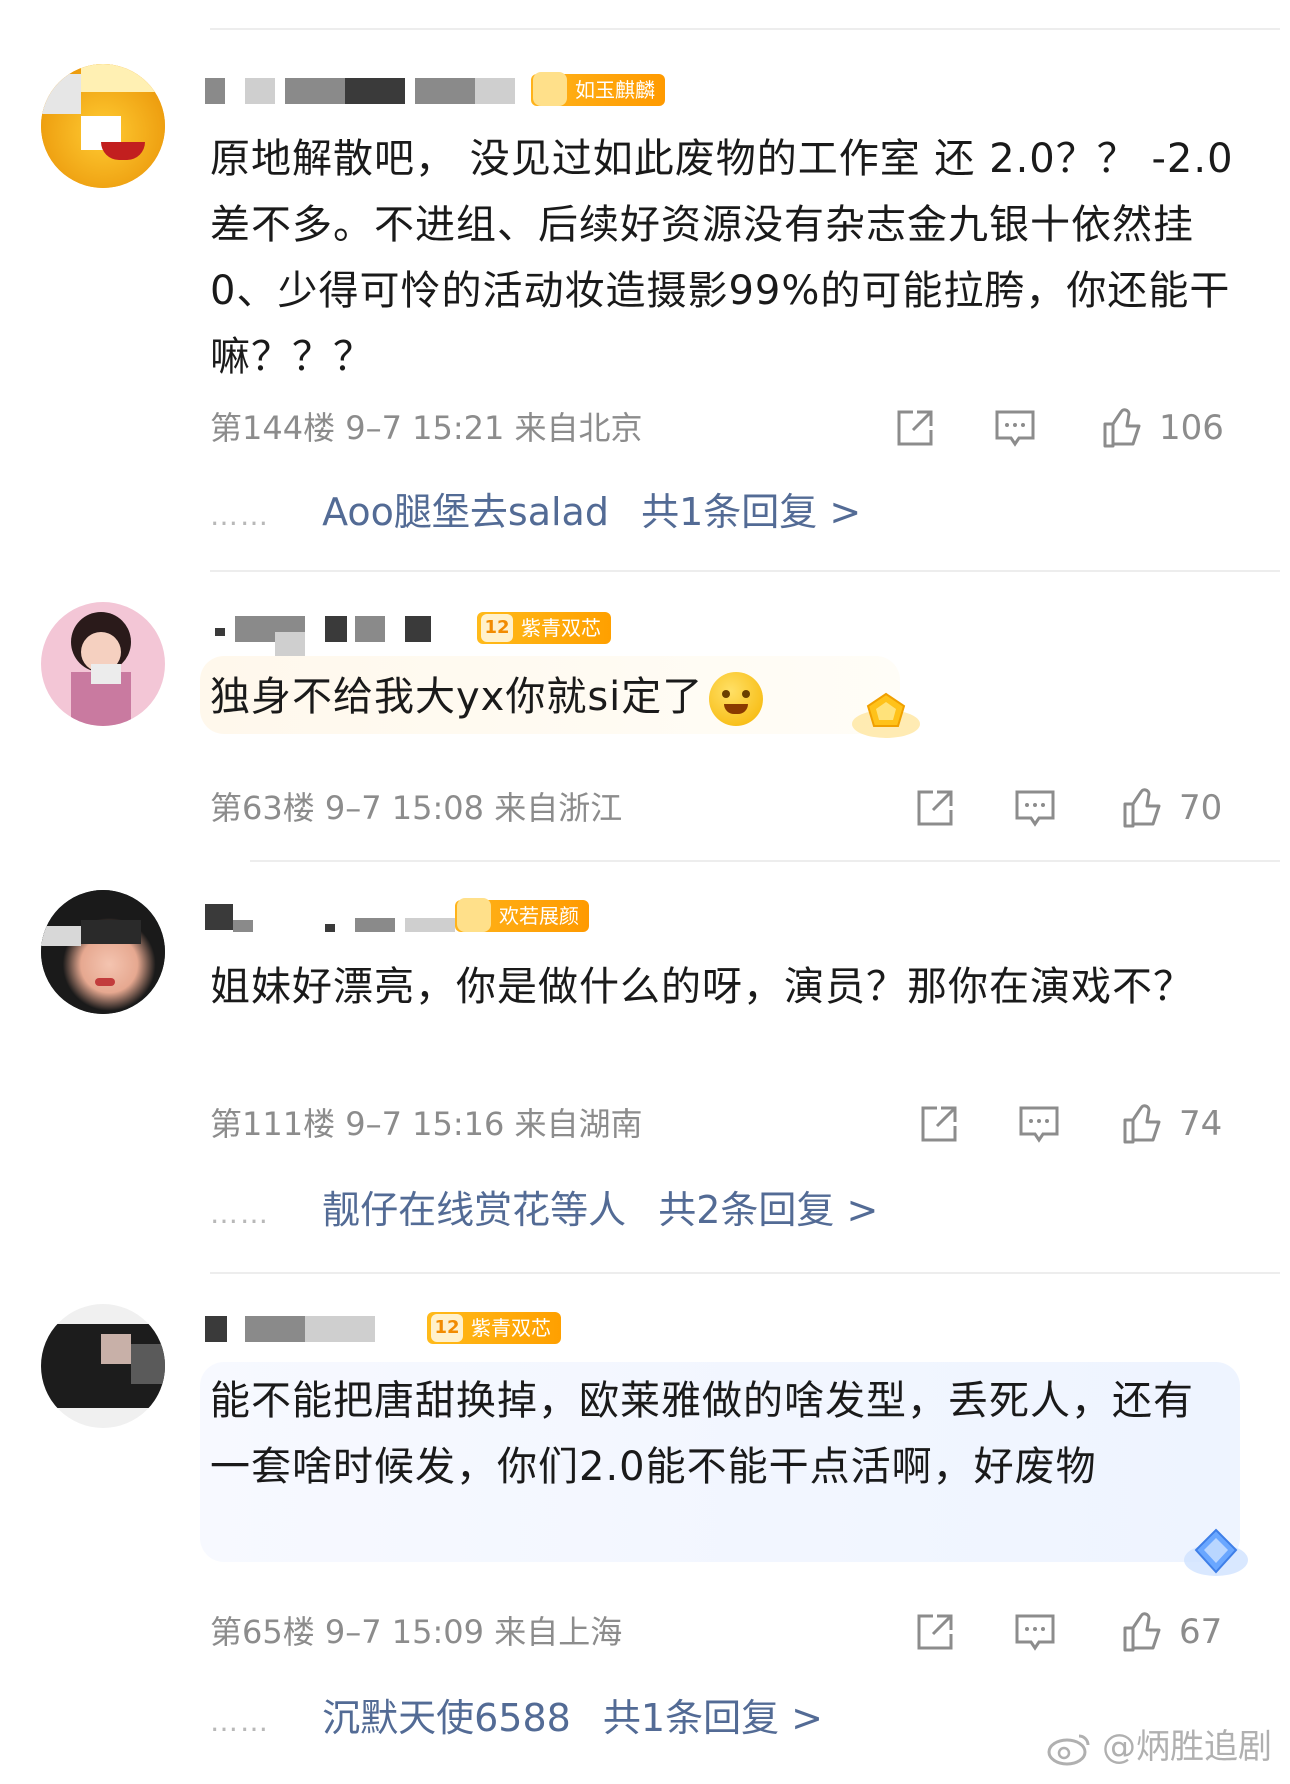 Image resolution: width=1290 pixels, height=1784 pixels. I want to click on reply-link: …… Aoo腿堡去salad 共1条回复 >, so click(535, 514).